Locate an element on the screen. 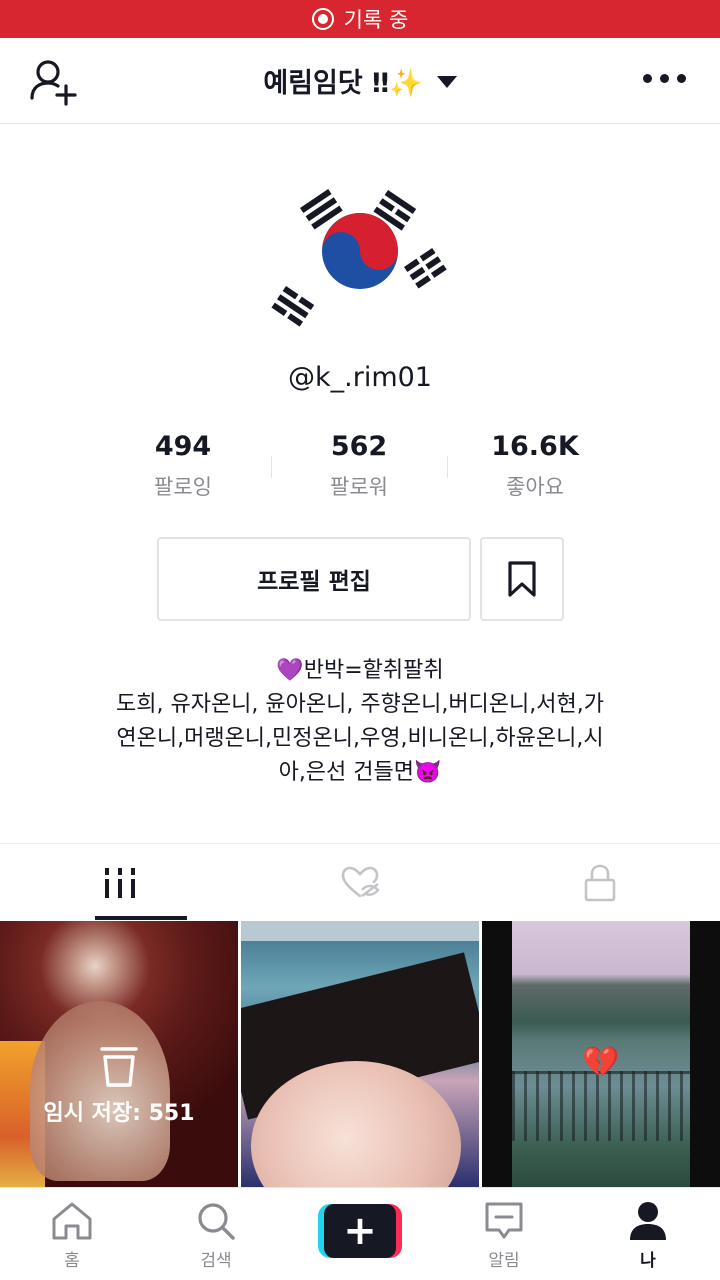 The height and width of the screenshot is (1280, 720). videos-grid-icon is located at coordinates (120, 883).